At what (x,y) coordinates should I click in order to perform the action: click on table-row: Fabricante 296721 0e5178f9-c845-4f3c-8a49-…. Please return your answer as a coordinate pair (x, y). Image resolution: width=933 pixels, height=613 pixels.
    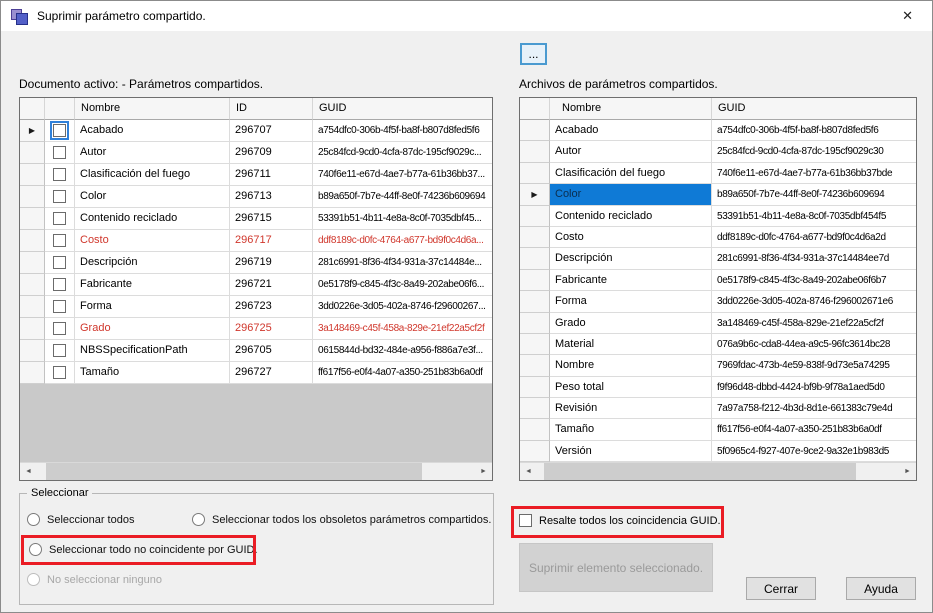
    Looking at the image, I should click on (256, 285).